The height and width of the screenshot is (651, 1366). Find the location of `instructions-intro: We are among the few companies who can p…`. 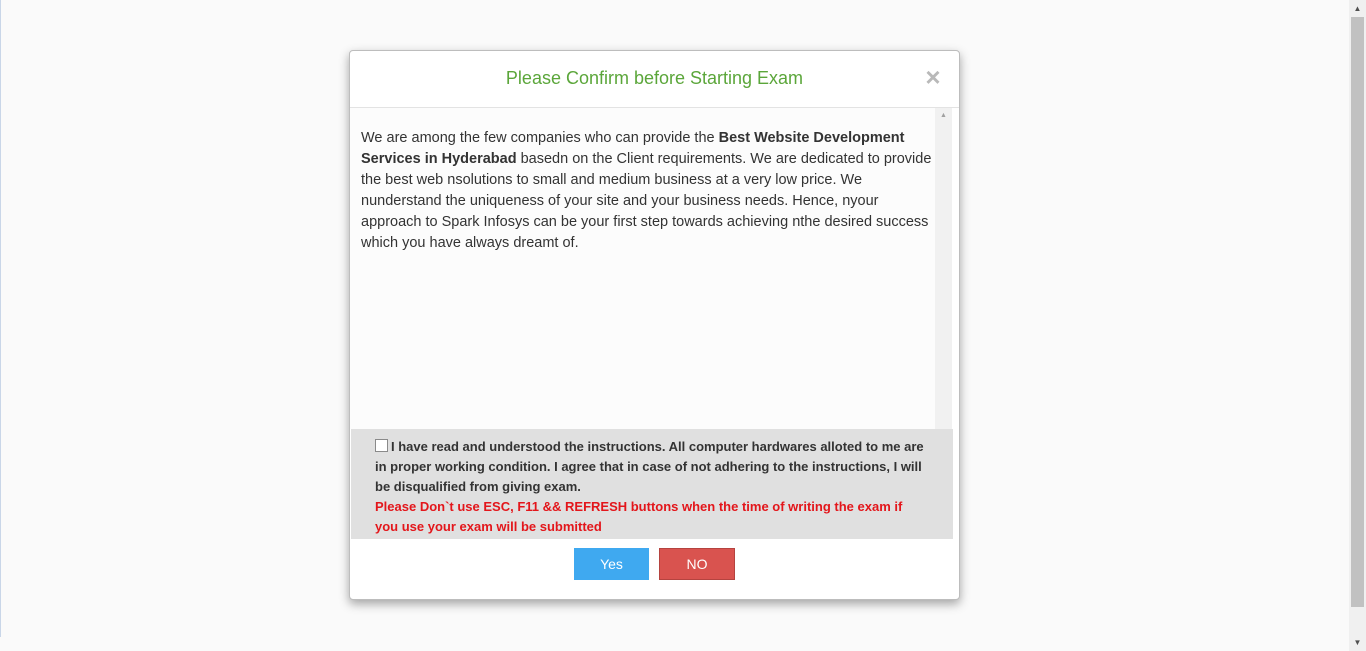

instructions-intro: We are among the few companies who can p… is located at coordinates (540, 138).